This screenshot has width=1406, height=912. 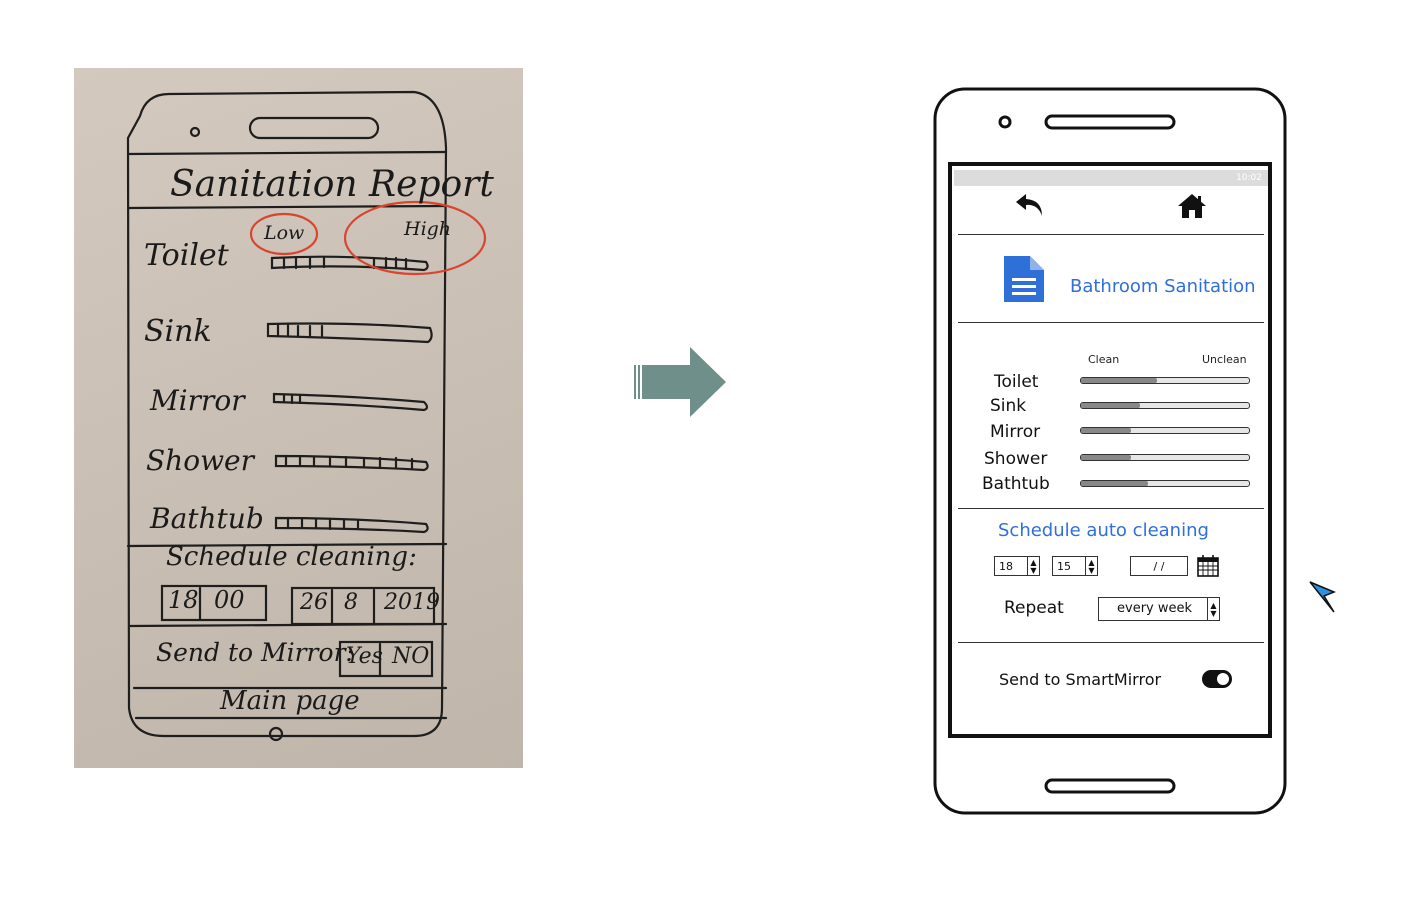 What do you see at coordinates (1111, 178) in the screenshot?
I see `status-bar: 10:02` at bounding box center [1111, 178].